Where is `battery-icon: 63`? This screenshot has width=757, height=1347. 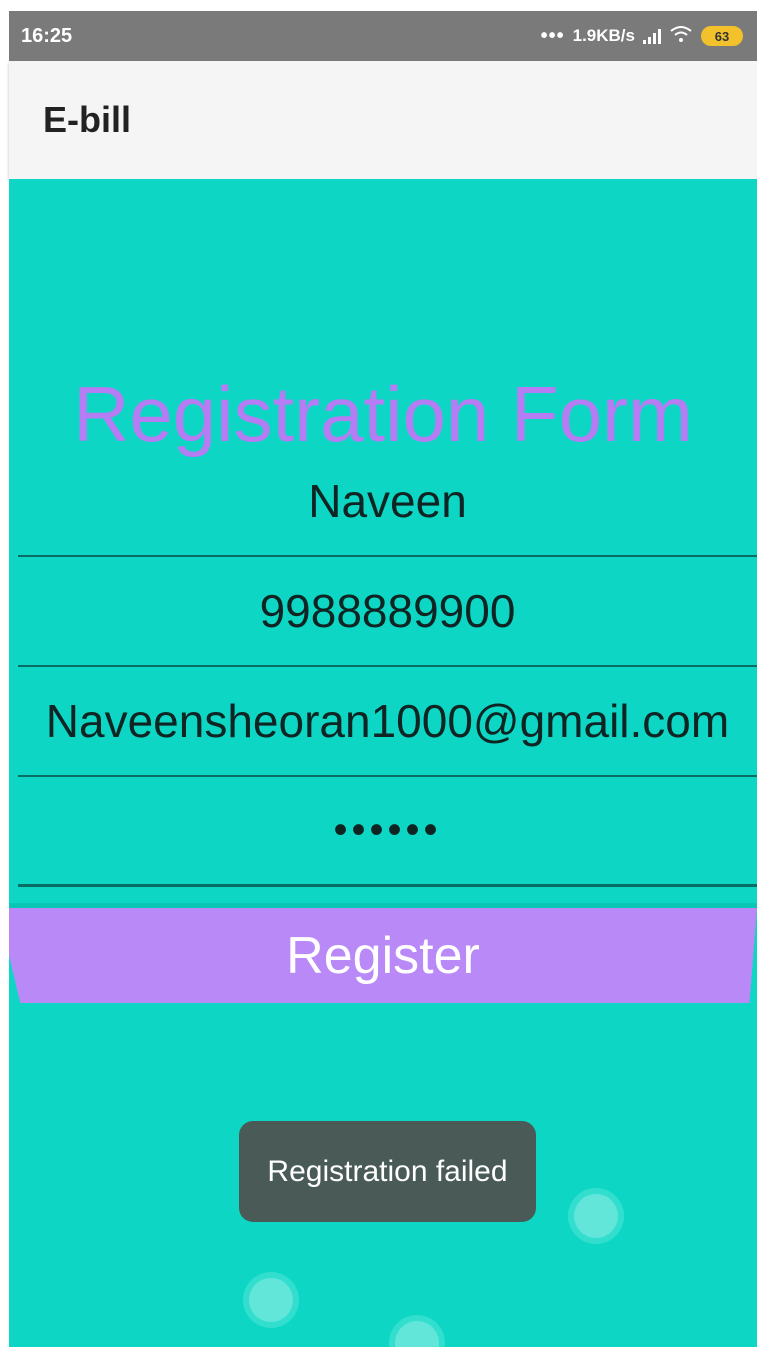
battery-icon: 63 is located at coordinates (722, 36).